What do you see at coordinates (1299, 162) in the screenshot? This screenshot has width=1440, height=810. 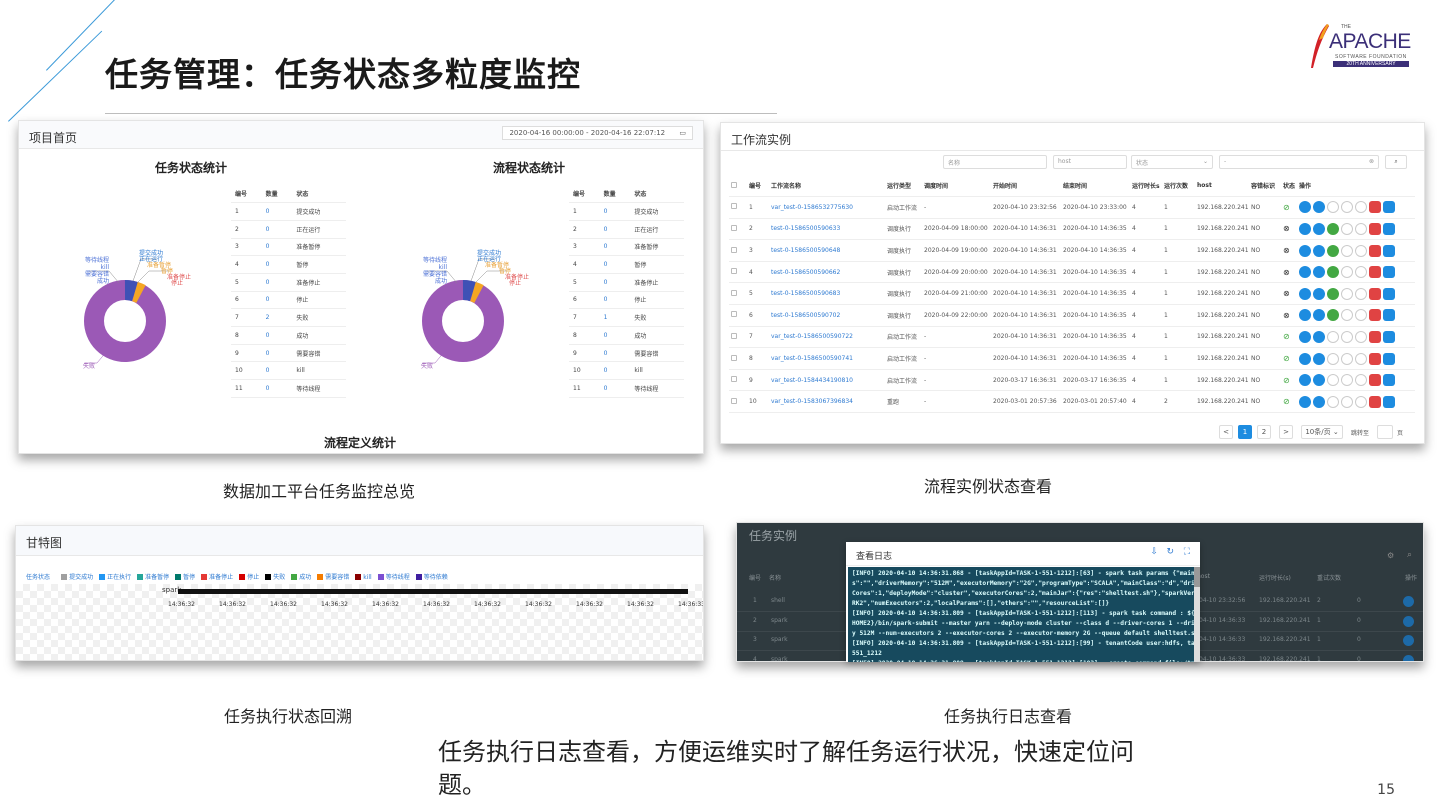 I see `date-range-filter: - ⊗` at bounding box center [1299, 162].